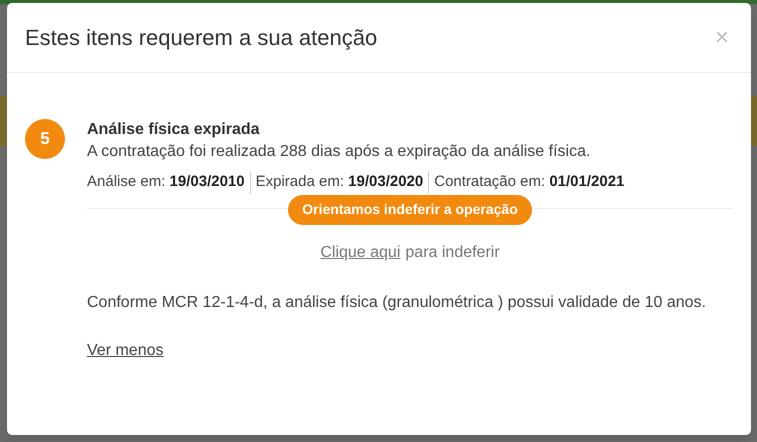 This screenshot has height=442, width=757. I want to click on number-badge: 5, so click(45, 139).